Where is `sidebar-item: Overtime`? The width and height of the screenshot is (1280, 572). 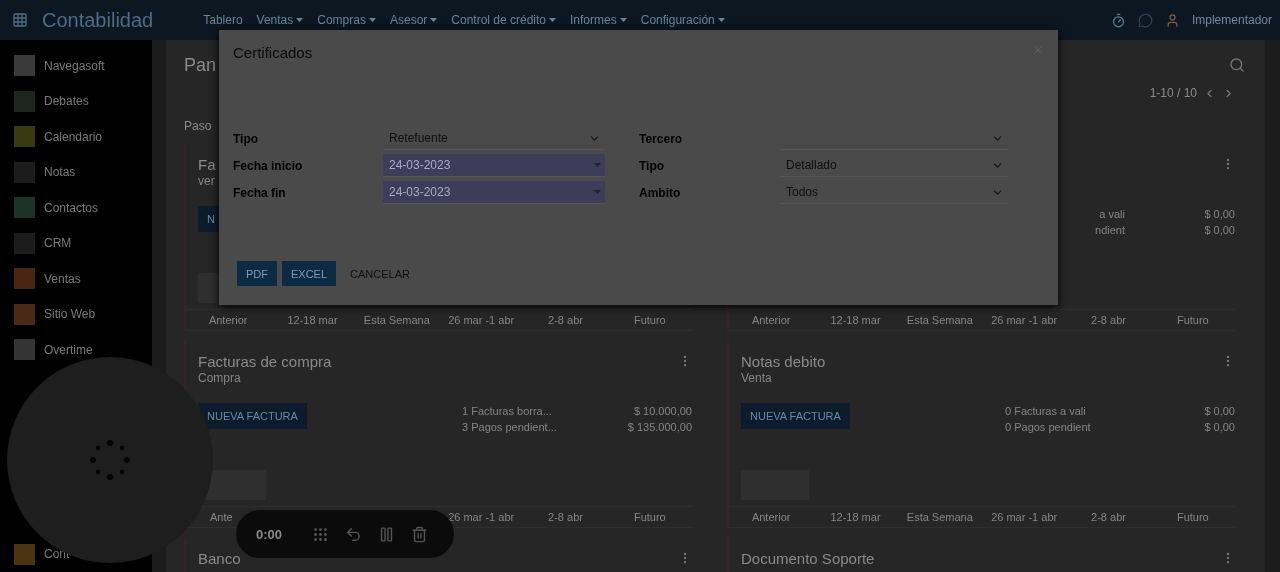 sidebar-item: Overtime is located at coordinates (68, 349).